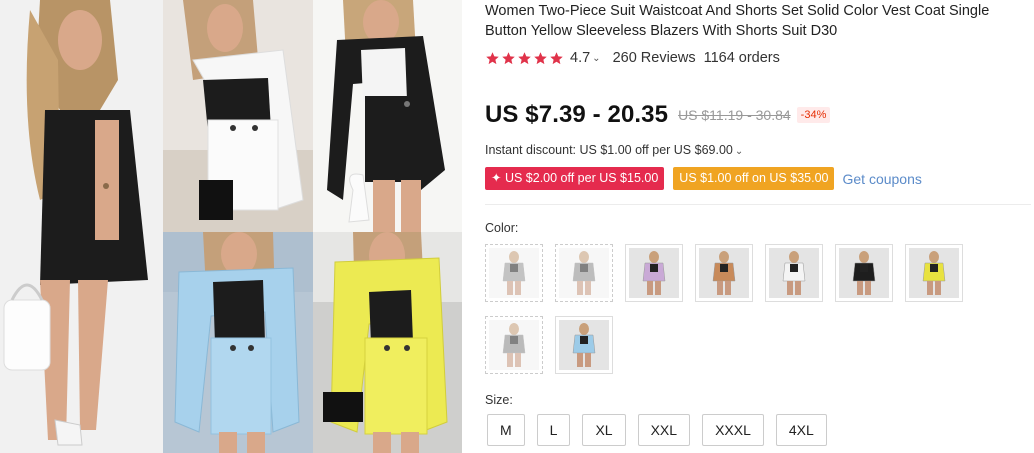 This screenshot has height=453, width=1034. What do you see at coordinates (881, 179) in the screenshot?
I see `get-coupons-link: Get coupons` at bounding box center [881, 179].